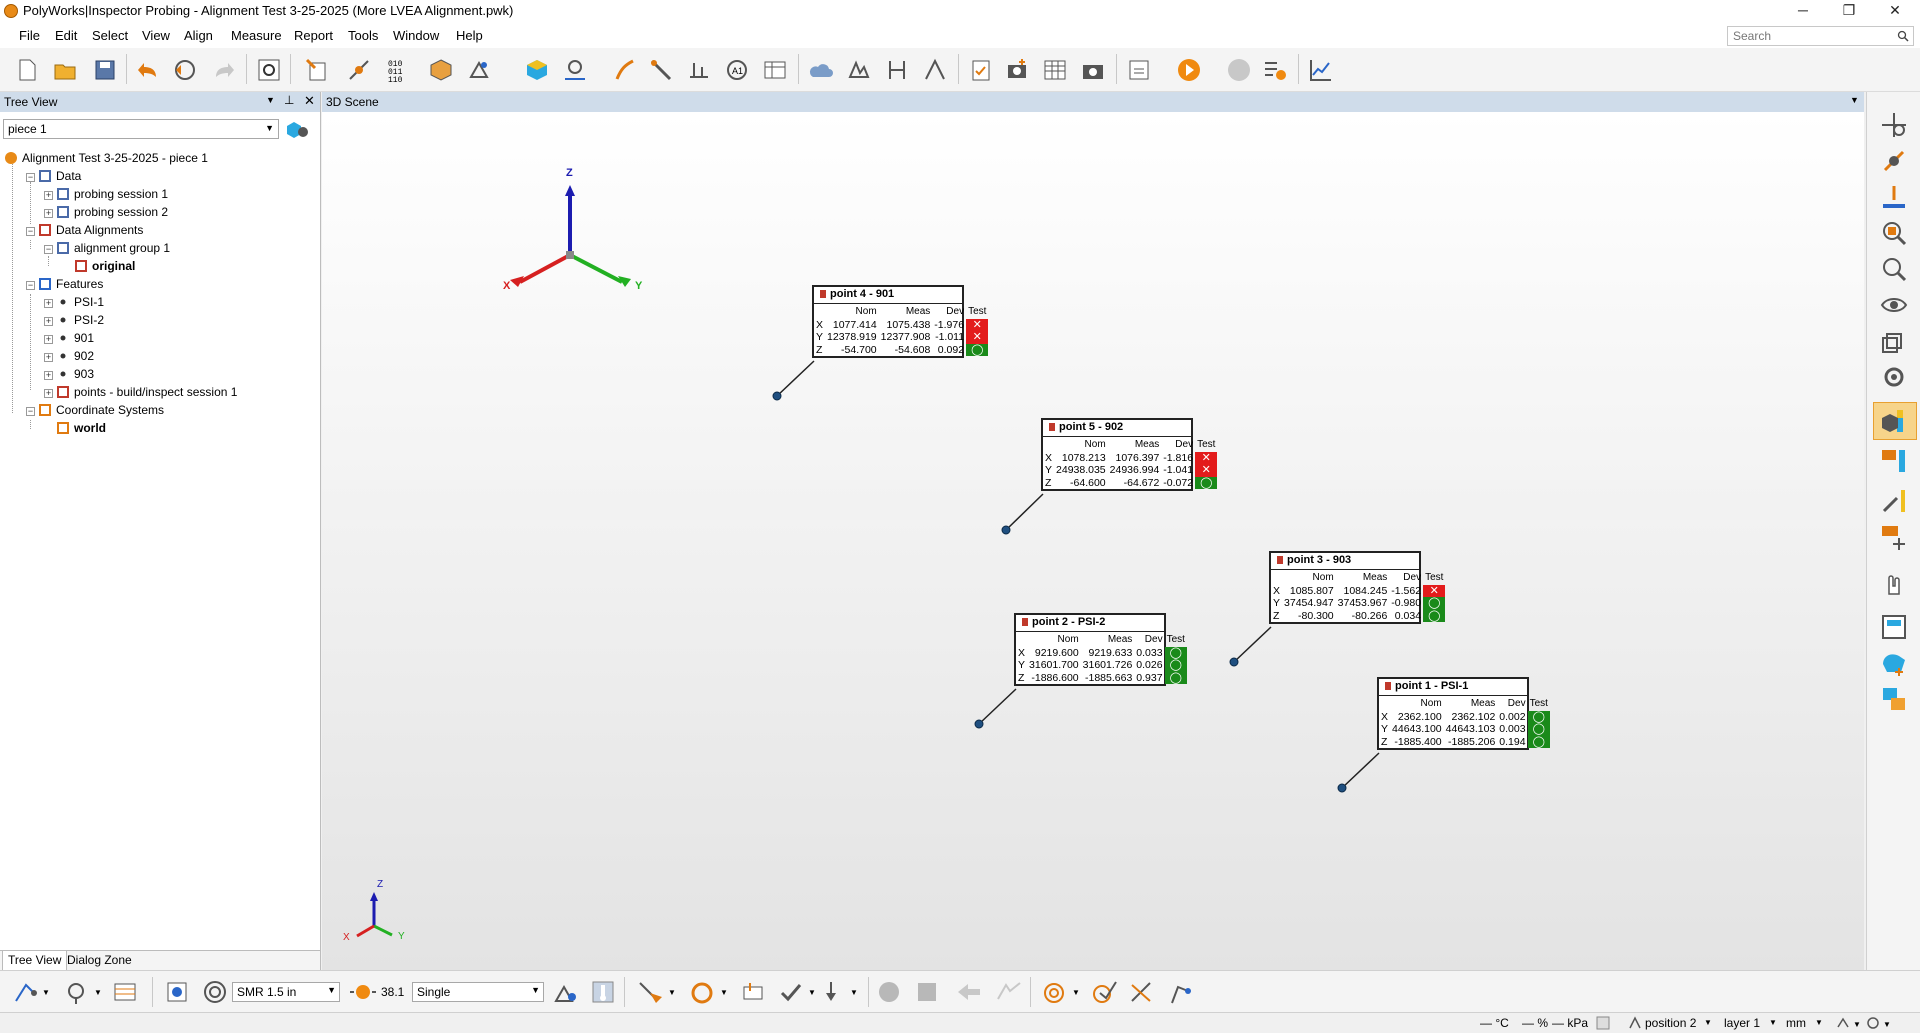  I want to click on snap-icon: ▼, so click(1850, 1023).